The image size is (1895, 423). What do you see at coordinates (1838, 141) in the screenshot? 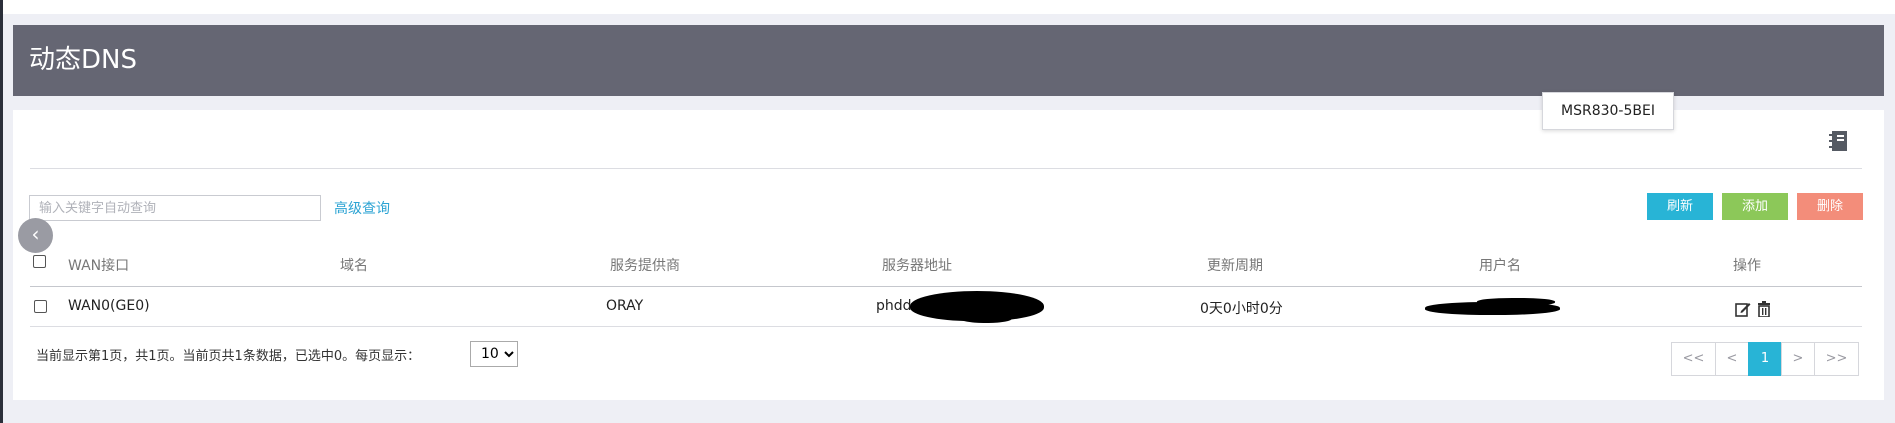
I see `notebook-icon` at bounding box center [1838, 141].